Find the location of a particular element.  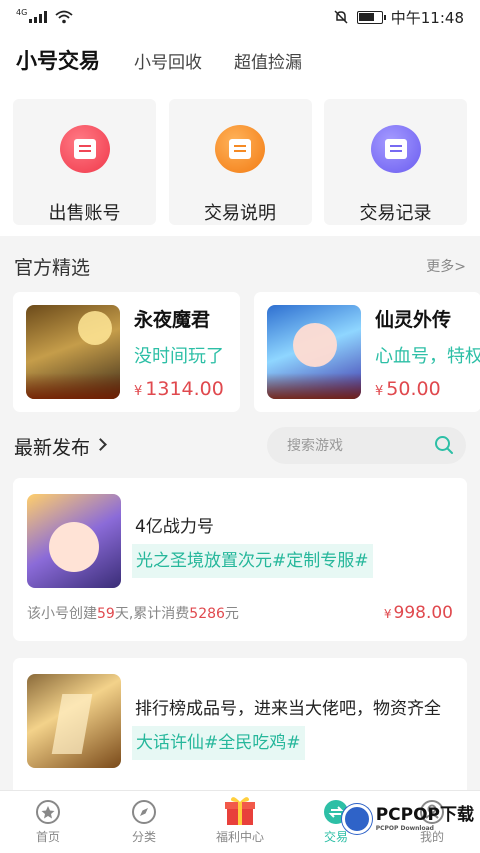

home-icon is located at coordinates (48, 812).